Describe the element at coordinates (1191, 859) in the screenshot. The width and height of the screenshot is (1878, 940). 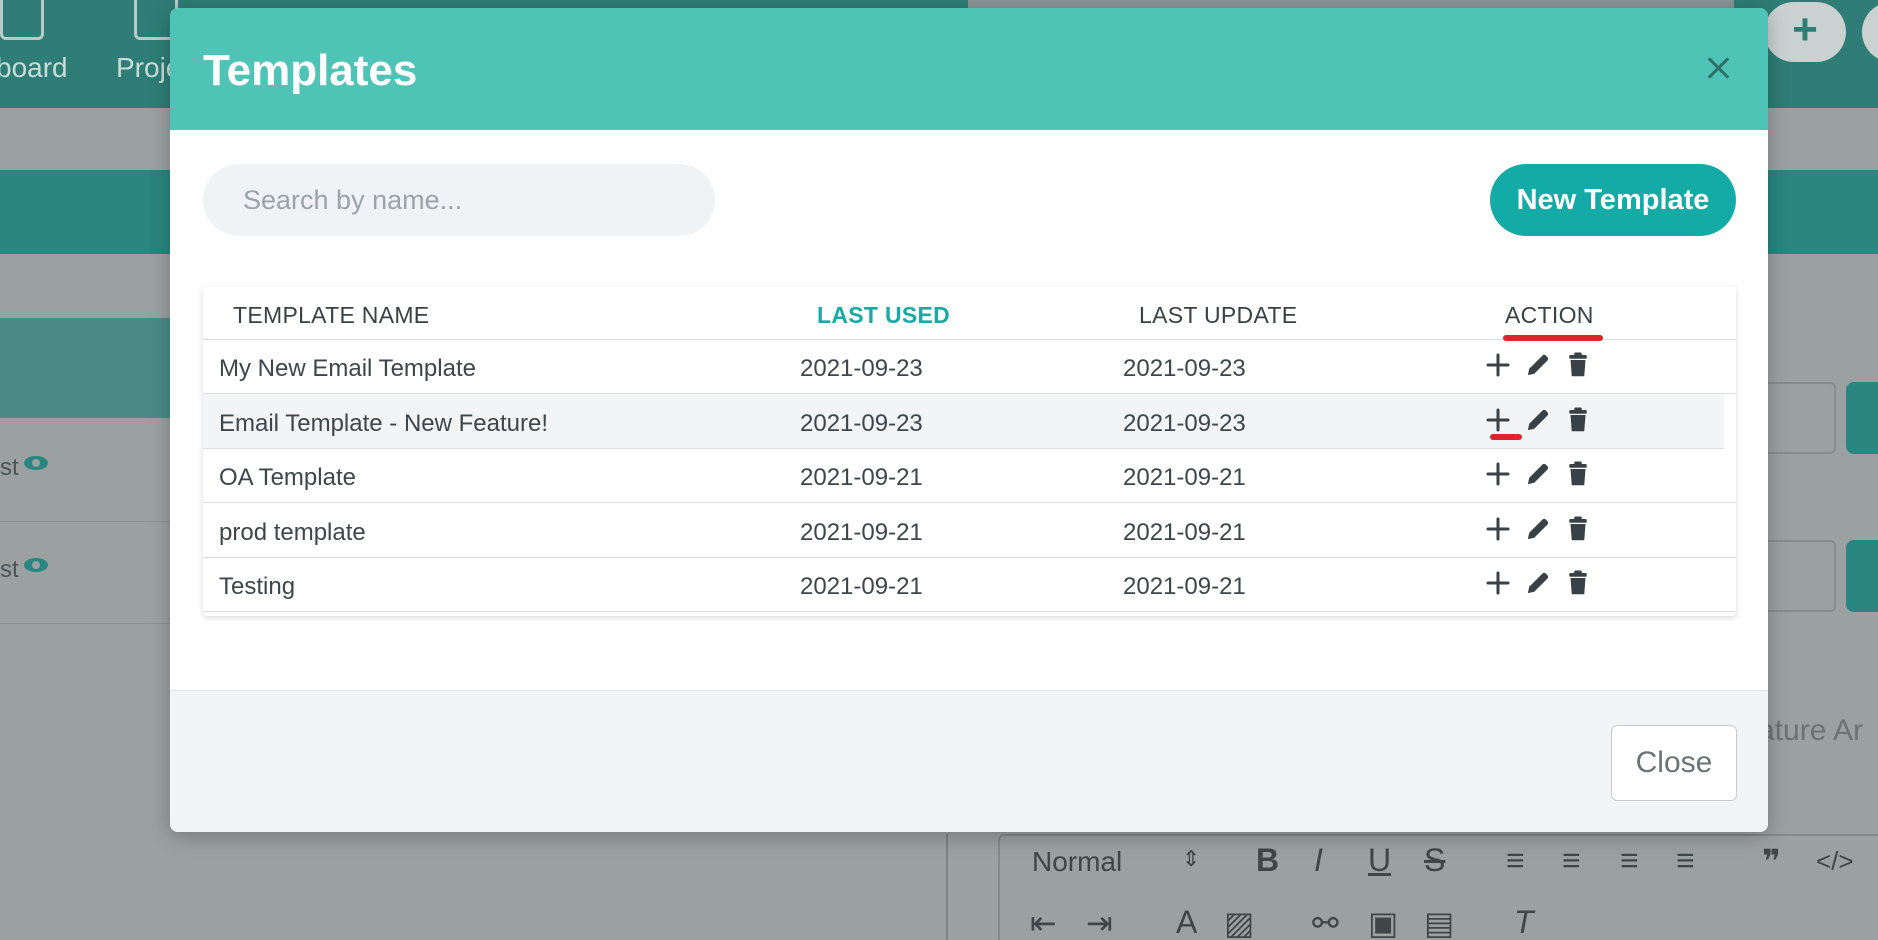
I see `chevron-updown-icon: ⇕` at that location.